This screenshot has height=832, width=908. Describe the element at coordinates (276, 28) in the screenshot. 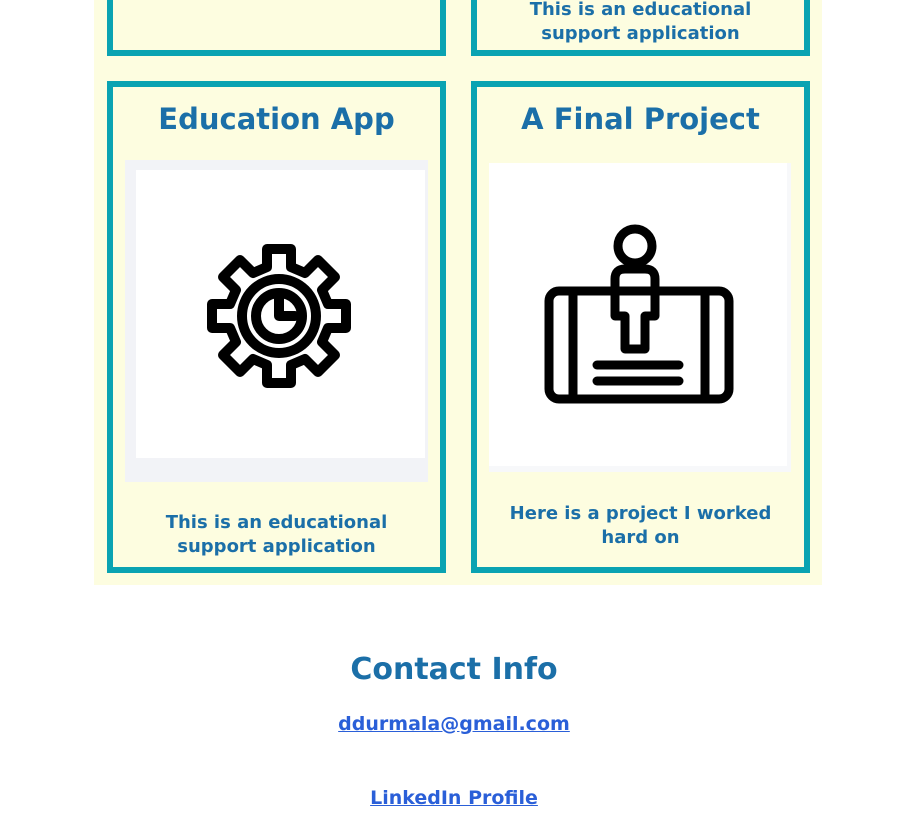

I see `project-card: application` at that location.